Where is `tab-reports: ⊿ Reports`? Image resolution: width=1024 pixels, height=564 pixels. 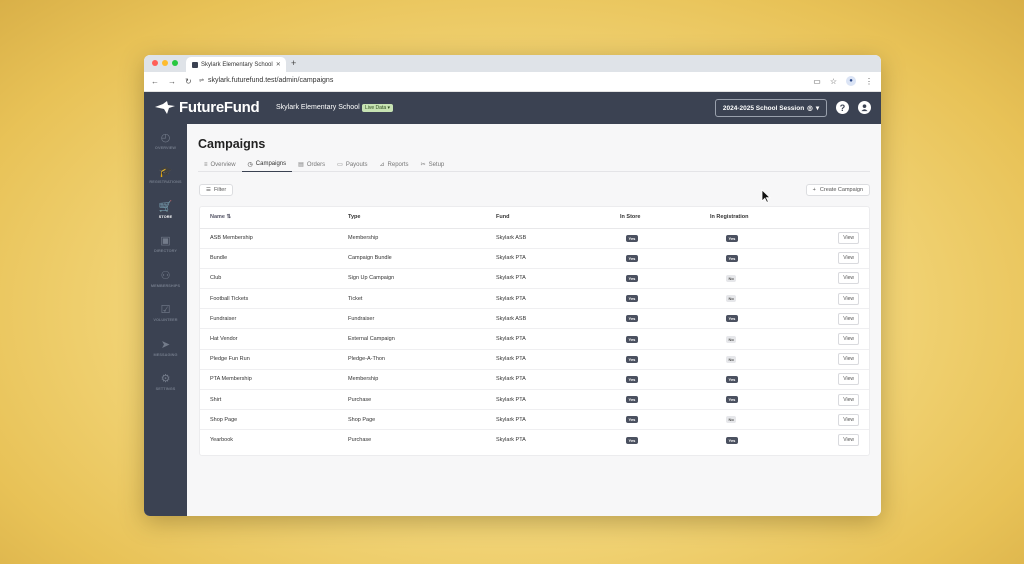
tab-reports: ⊿ Reports is located at coordinates (394, 164).